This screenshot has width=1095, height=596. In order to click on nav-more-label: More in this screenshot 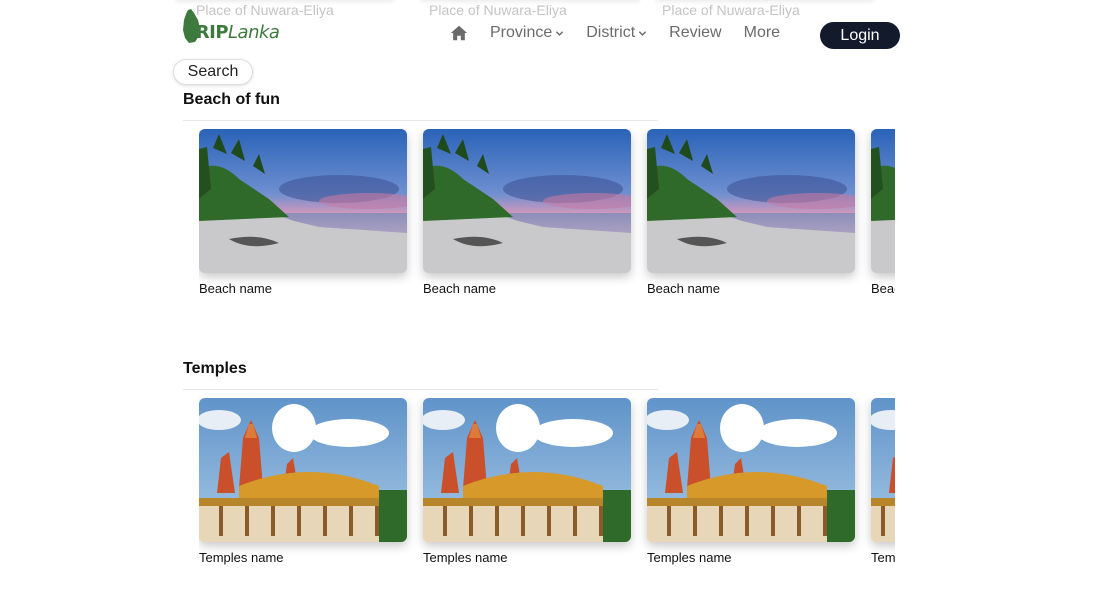, I will do `click(762, 32)`.